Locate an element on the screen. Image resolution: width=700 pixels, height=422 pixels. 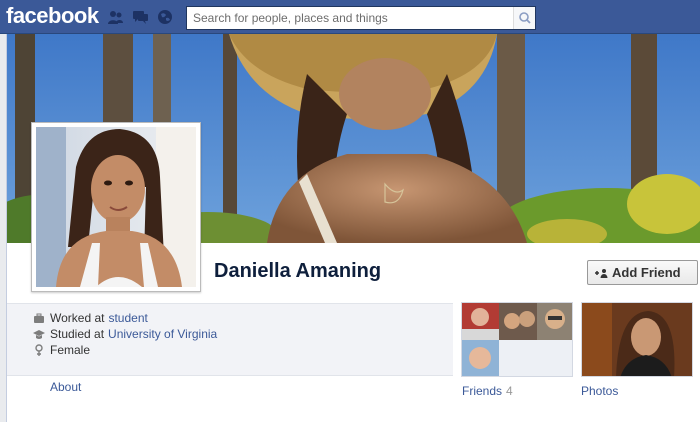
profile-picture is located at coordinates (116, 207).